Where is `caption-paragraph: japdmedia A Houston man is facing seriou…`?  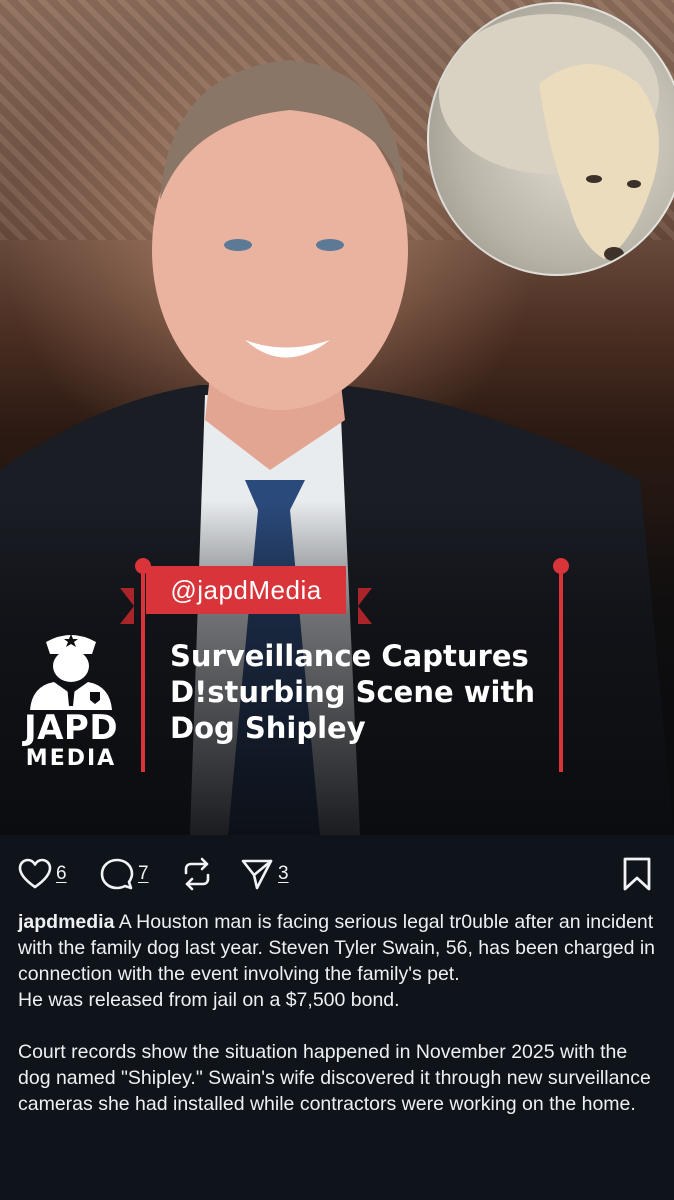 caption-paragraph: japdmedia A Houston man is facing seriou… is located at coordinates (338, 948).